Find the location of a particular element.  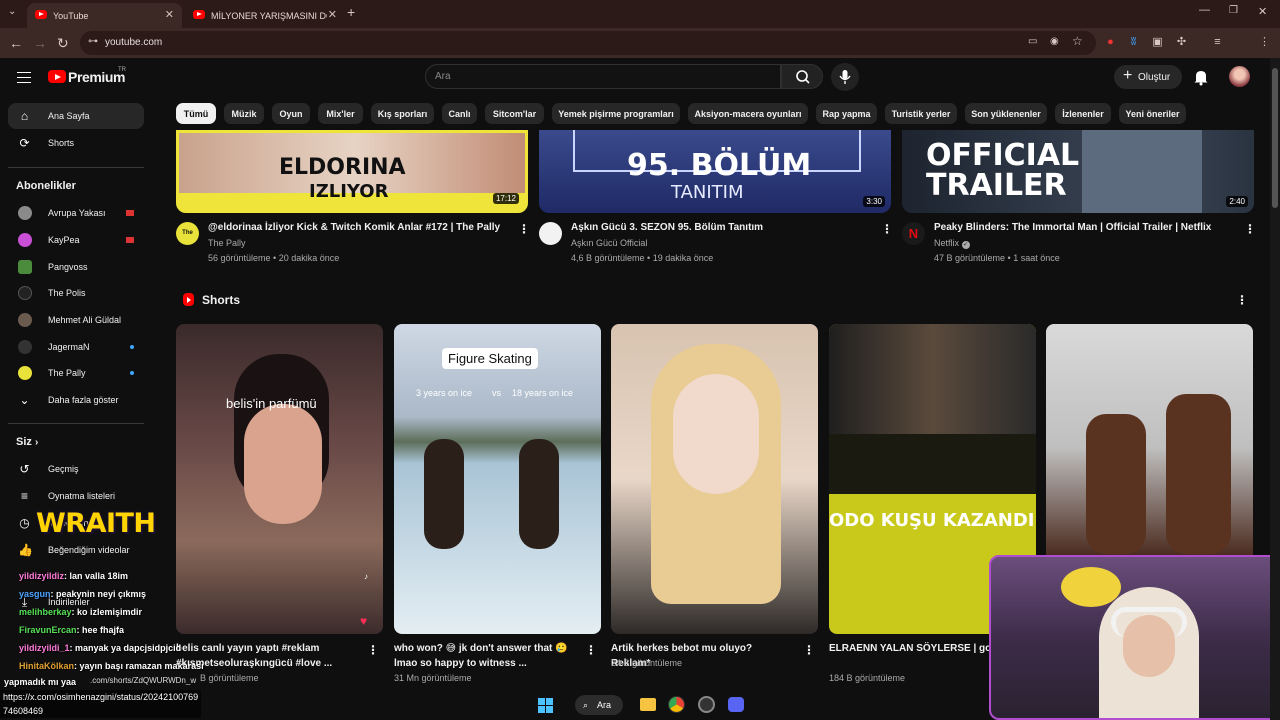

subscriptions-heading: Abonelikler is located at coordinates (46, 186).